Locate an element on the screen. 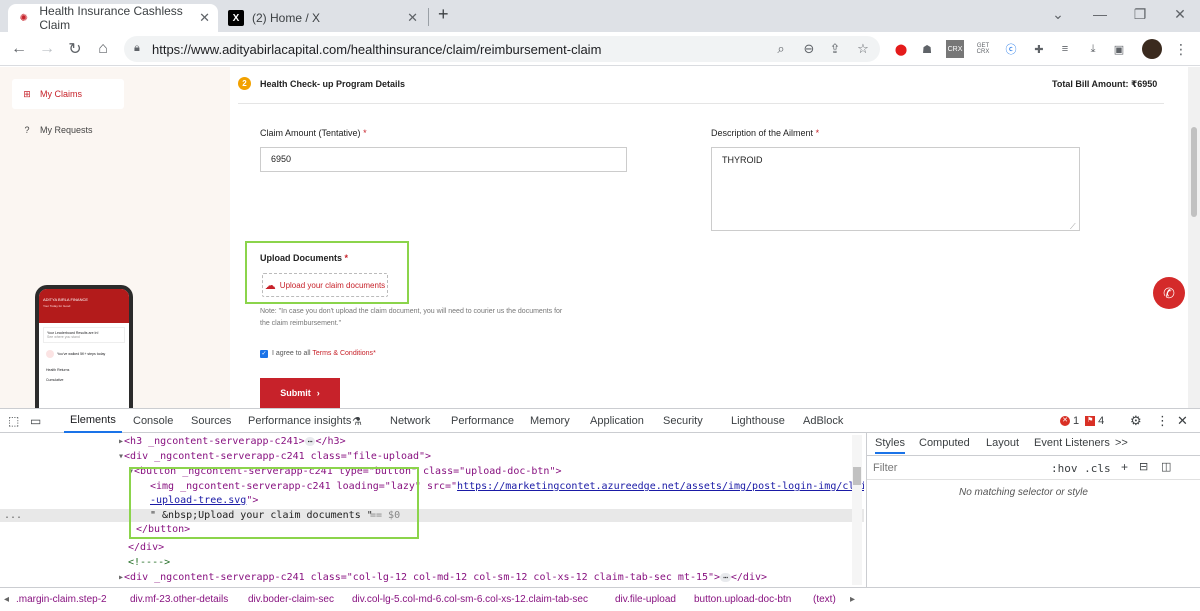 This screenshot has width=1200, height=611. profile-extension-icon: ☗ is located at coordinates (927, 49).